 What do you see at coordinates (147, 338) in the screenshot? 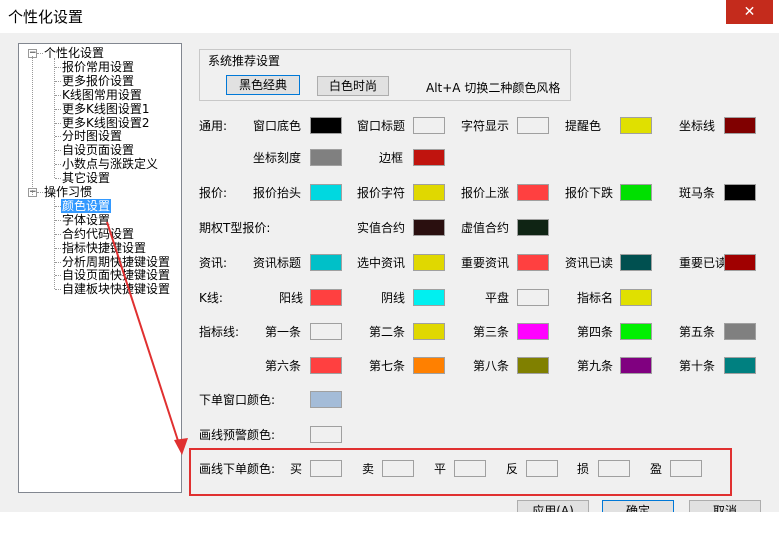
I see `annotation-arrow` at bounding box center [147, 338].